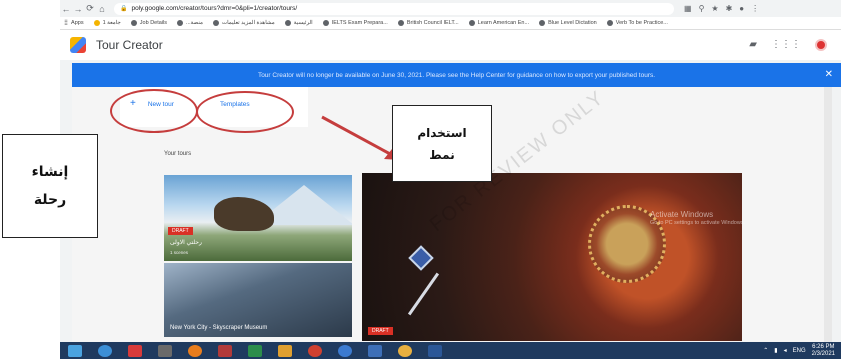 This screenshot has width=841, height=359. Describe the element at coordinates (178, 154) in the screenshot. I see `your-tours-heading: Your tours` at that location.